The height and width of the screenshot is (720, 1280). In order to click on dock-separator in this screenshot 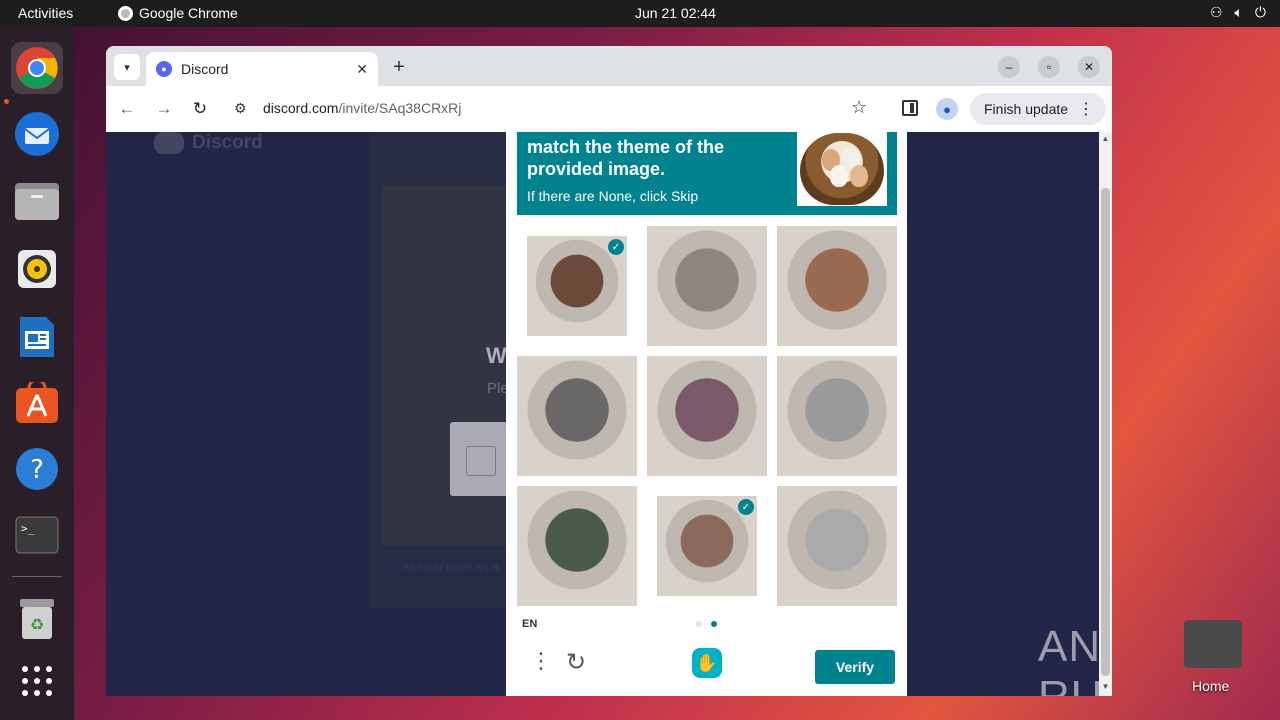, I will do `click(37, 576)`.